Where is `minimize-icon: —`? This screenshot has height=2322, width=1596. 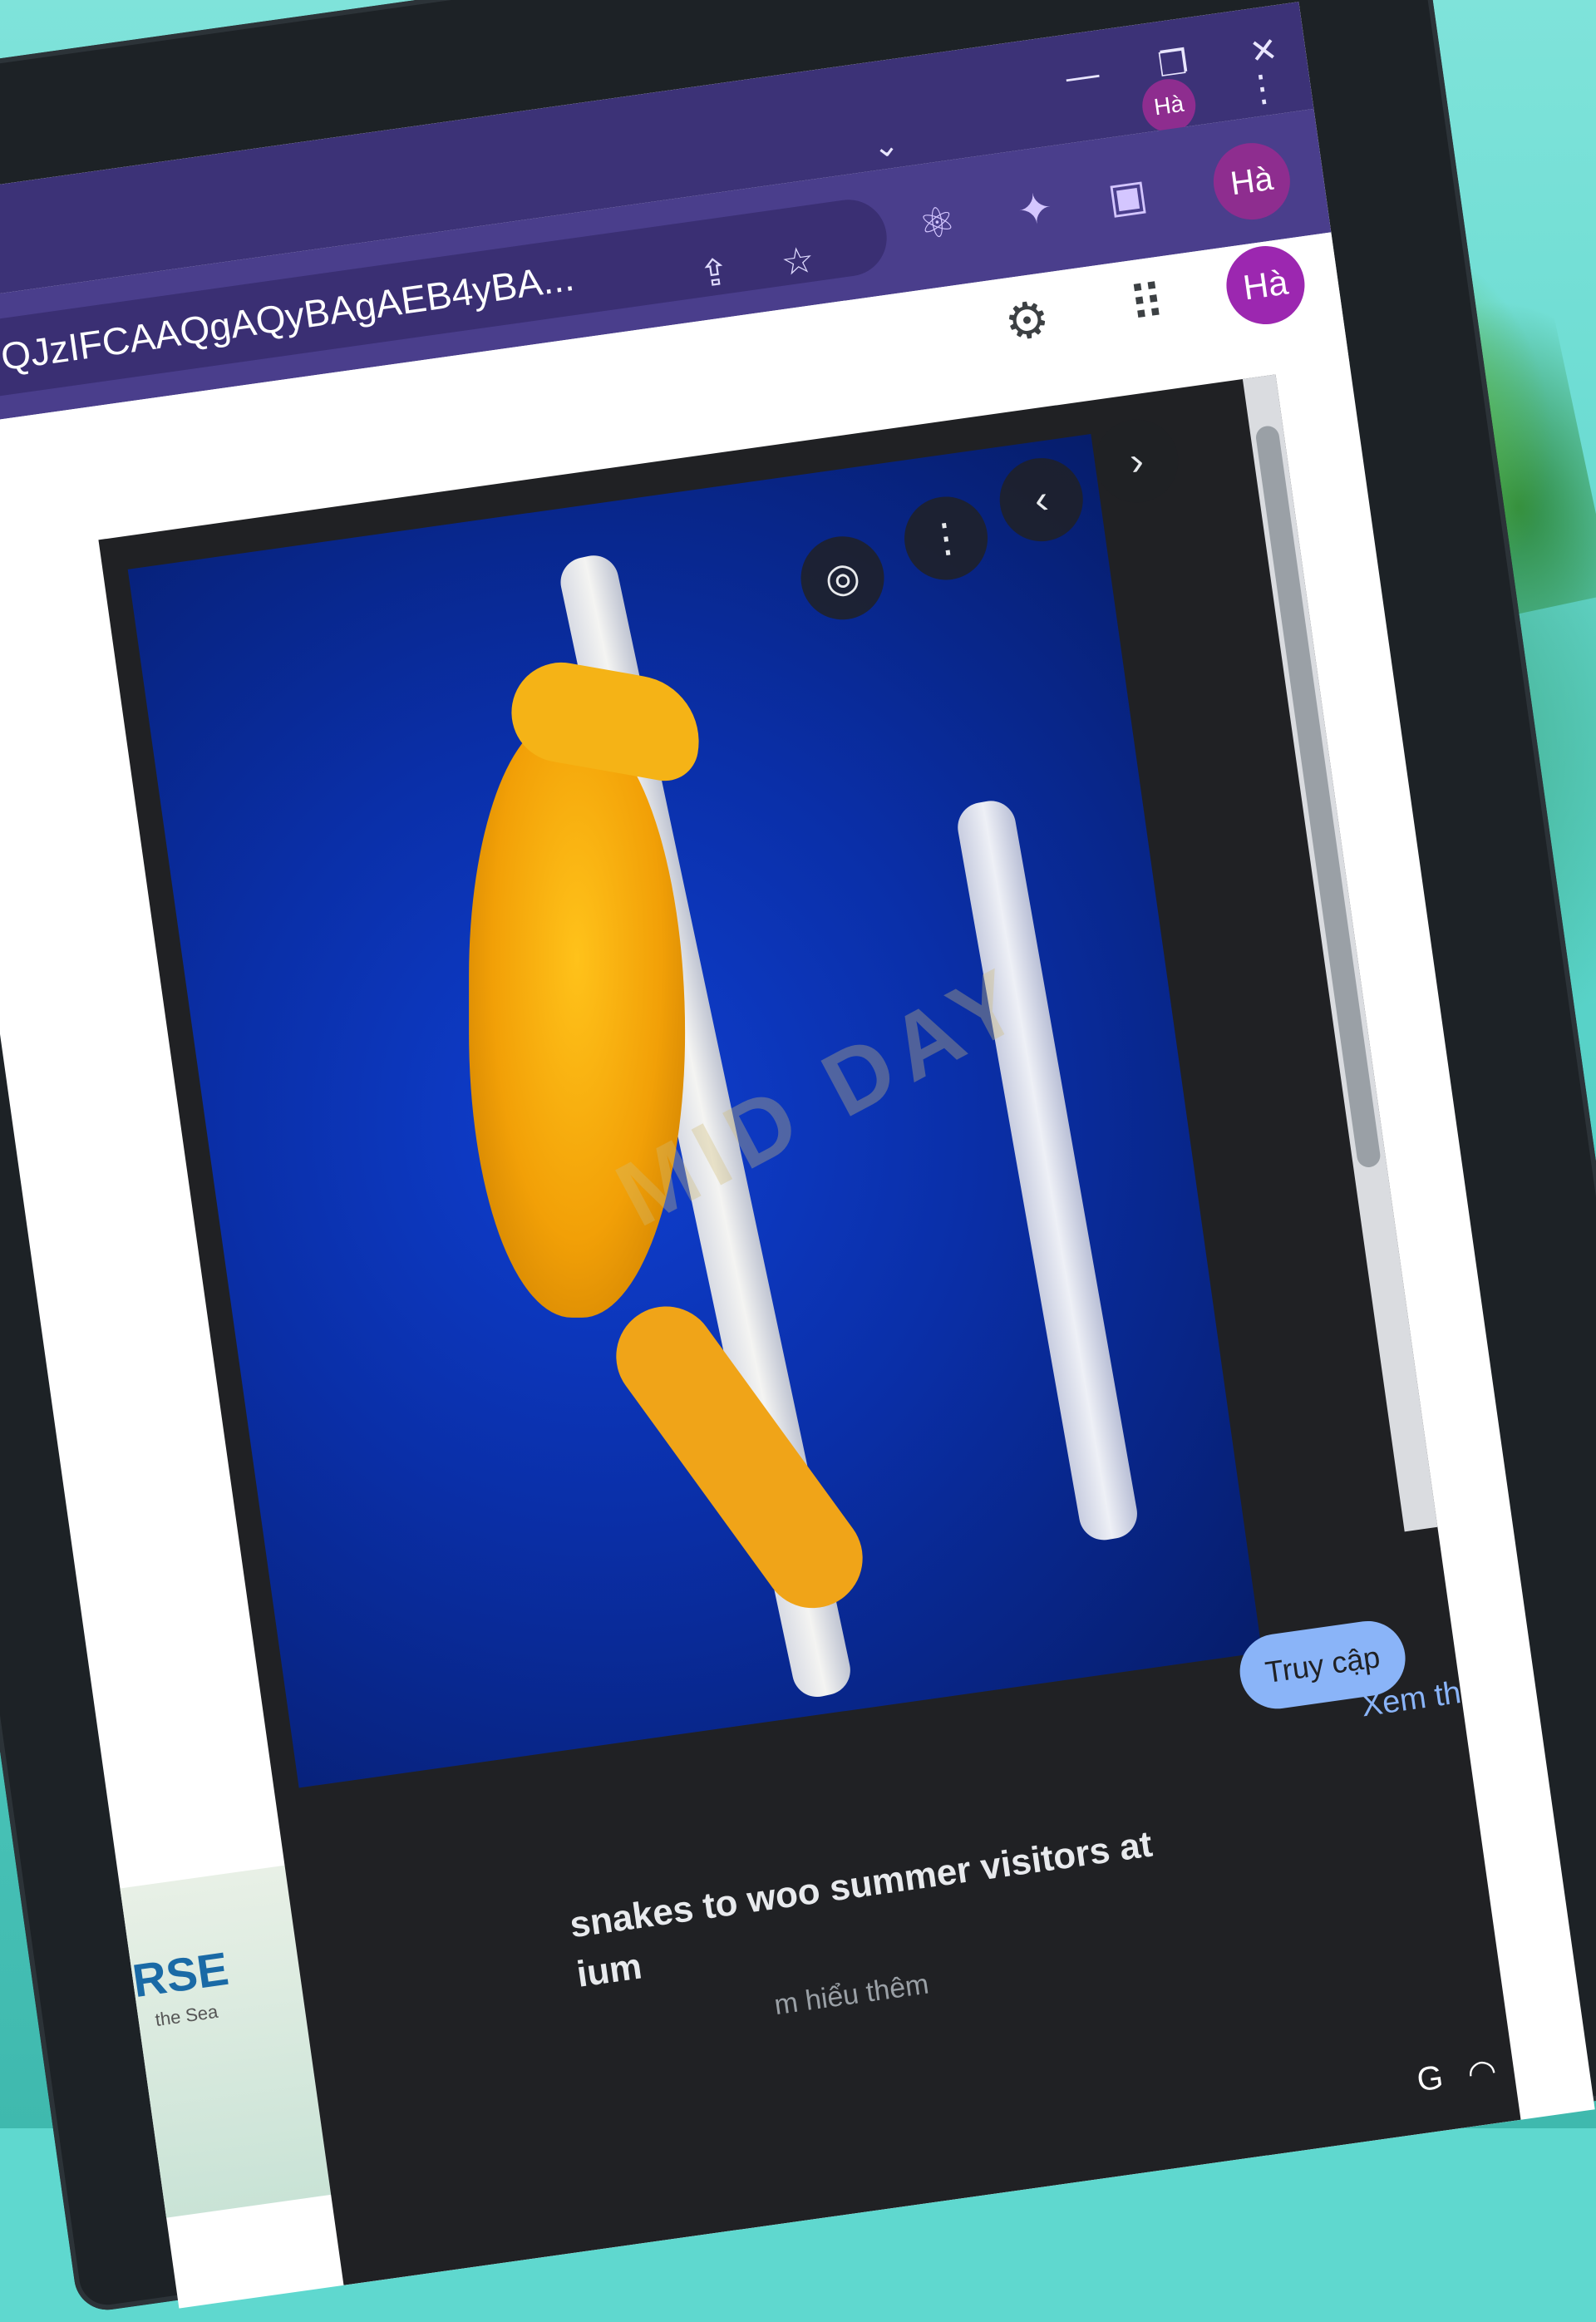 minimize-icon: — is located at coordinates (1082, 77).